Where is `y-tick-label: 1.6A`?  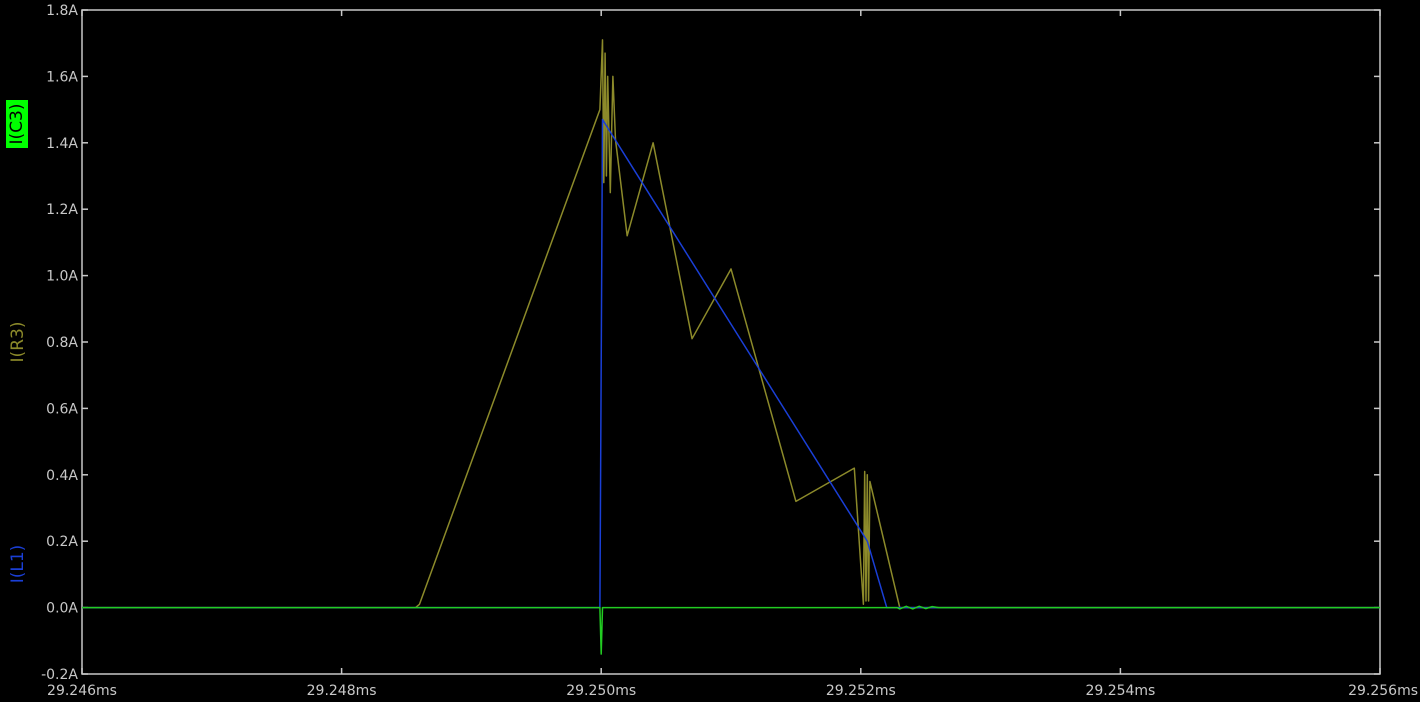
y-tick-label: 1.6A is located at coordinates (62, 77).